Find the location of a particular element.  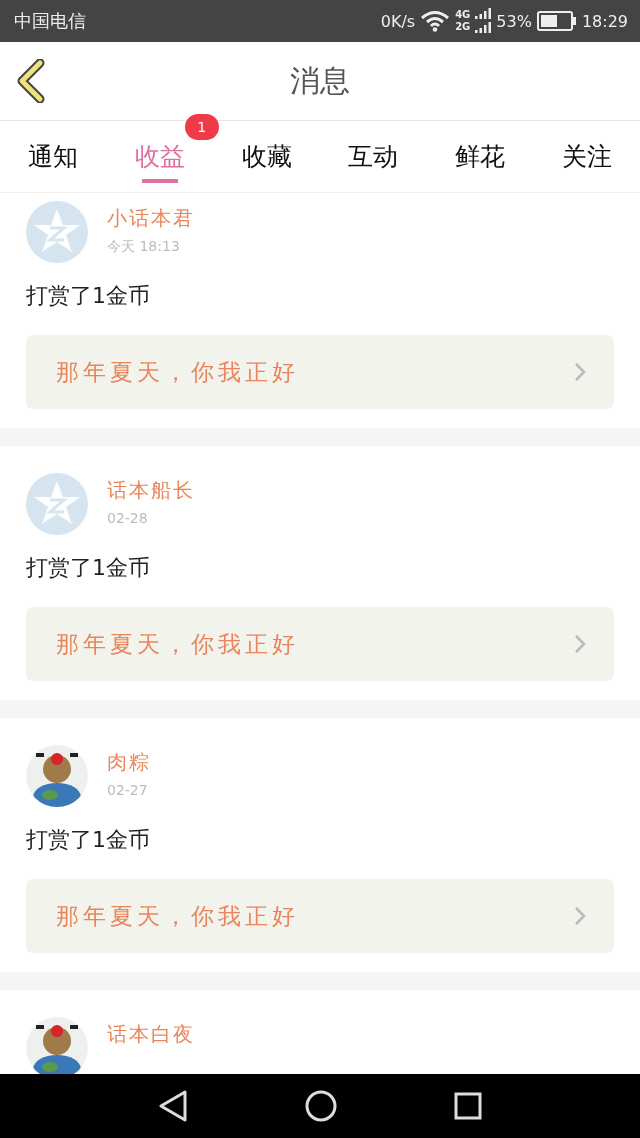

network-type: 2G is located at coordinates (463, 27).